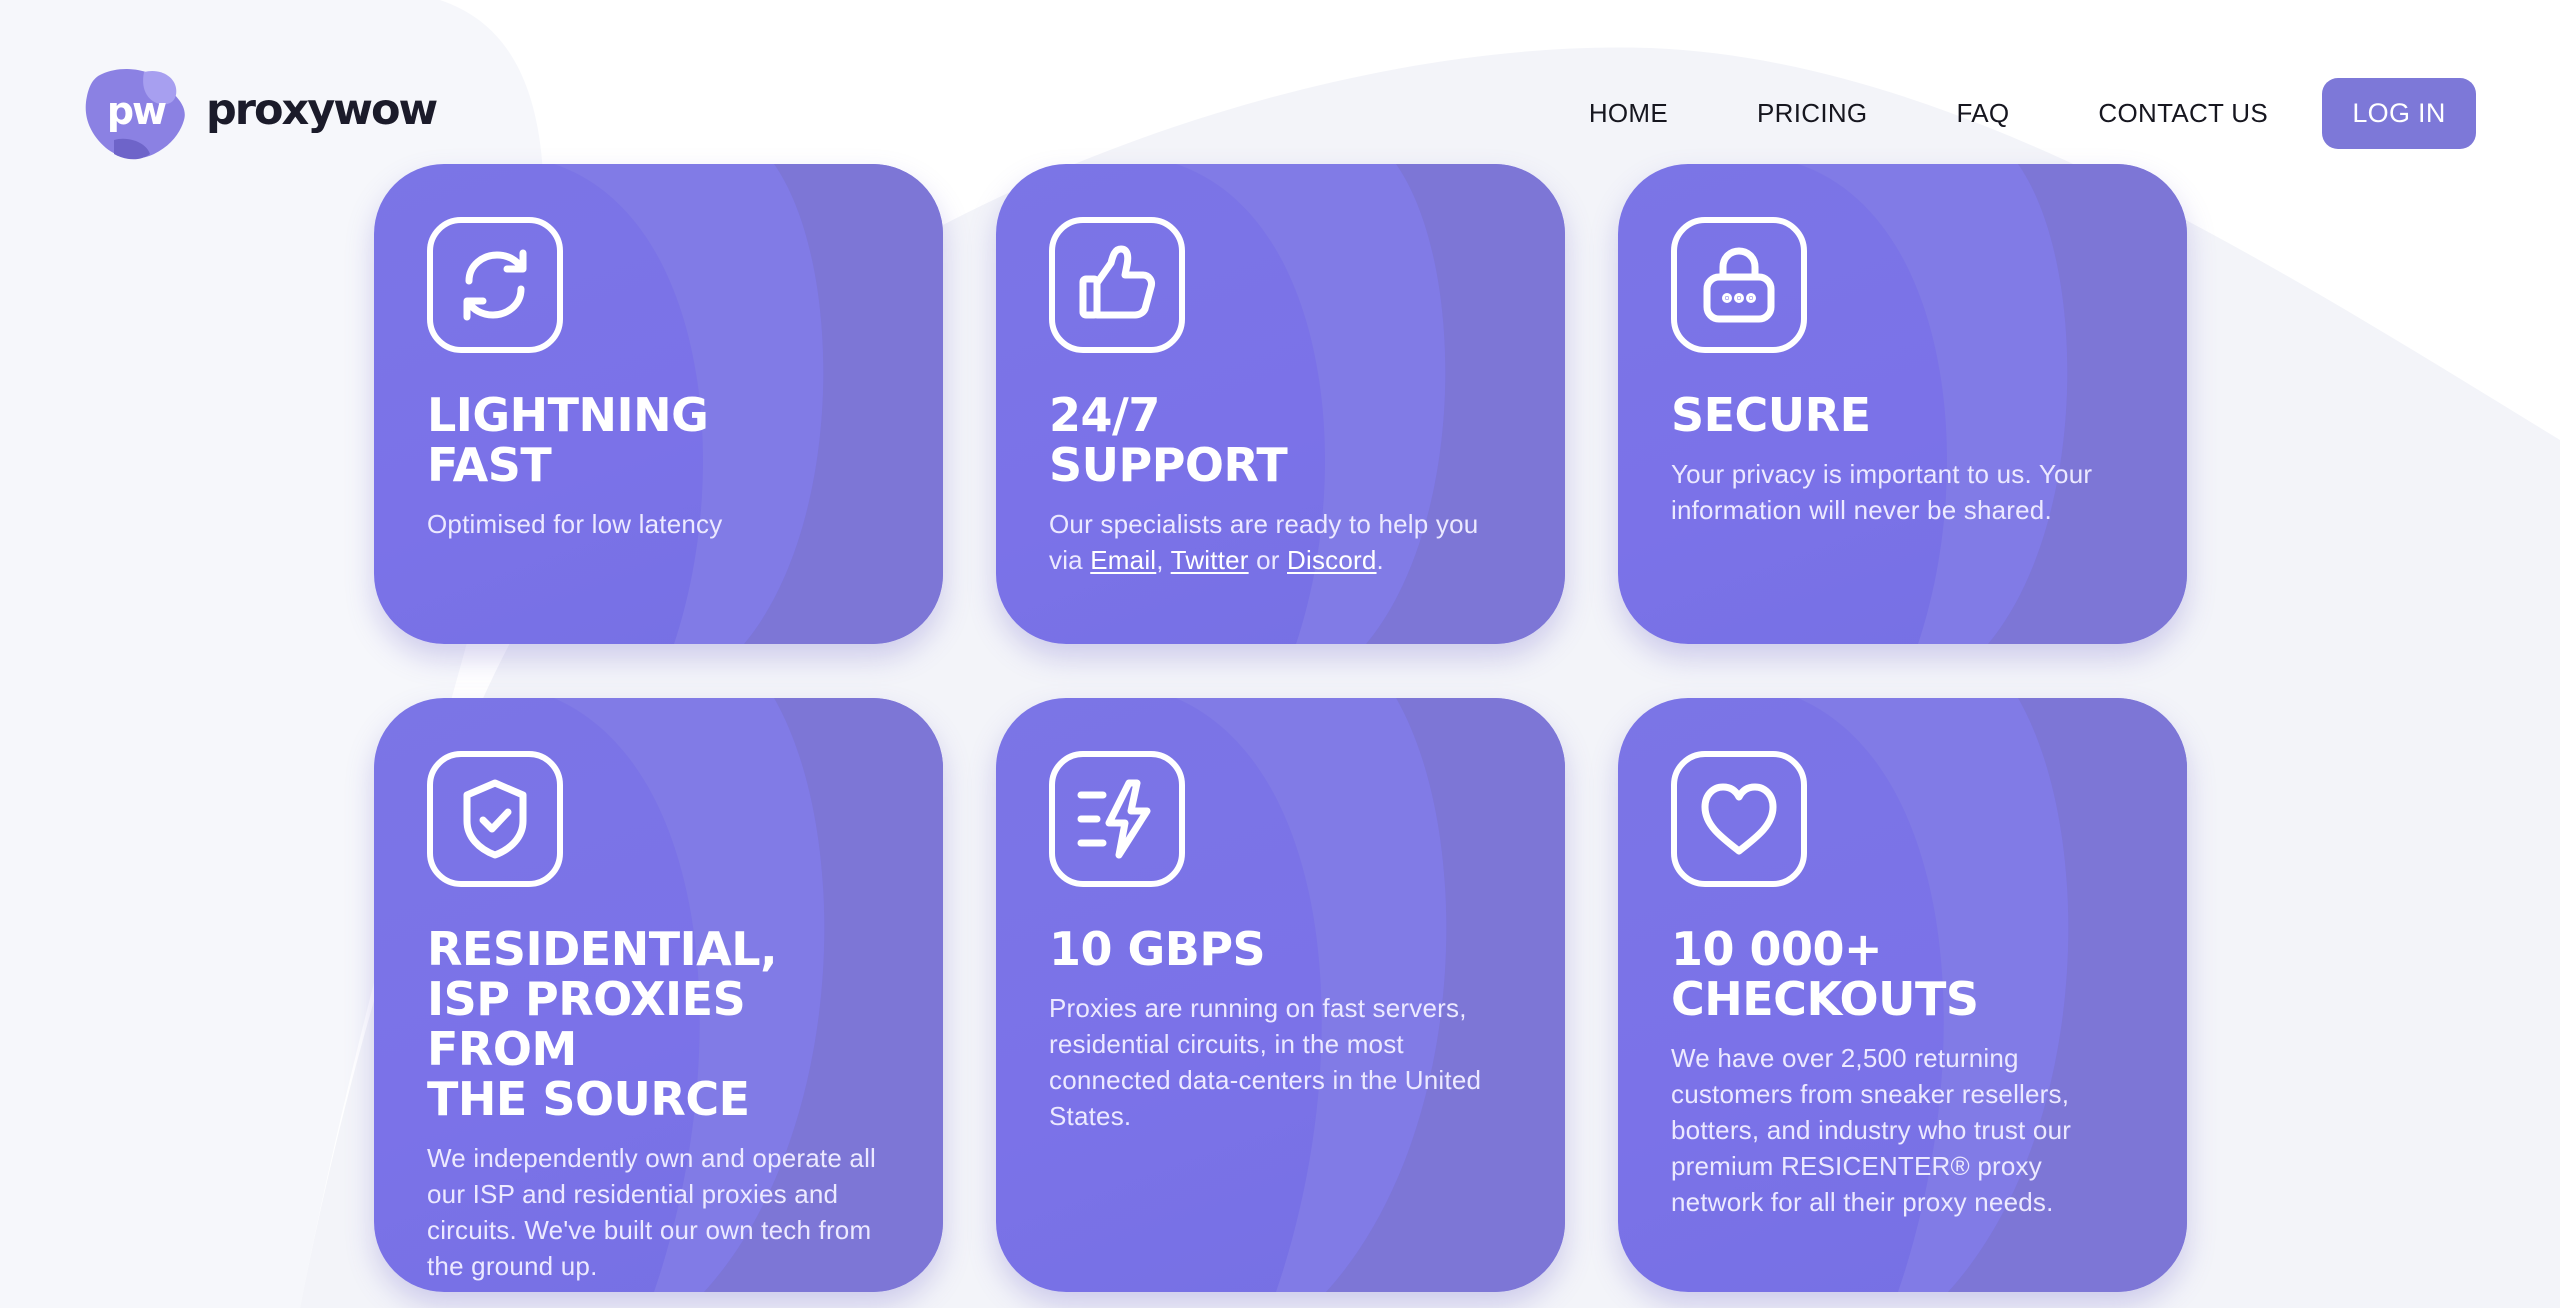 Image resolution: width=2560 pixels, height=1308 pixels. I want to click on feature-card-lightning-fast: LIGHTNING FAST Optimised for low latency, so click(658, 404).